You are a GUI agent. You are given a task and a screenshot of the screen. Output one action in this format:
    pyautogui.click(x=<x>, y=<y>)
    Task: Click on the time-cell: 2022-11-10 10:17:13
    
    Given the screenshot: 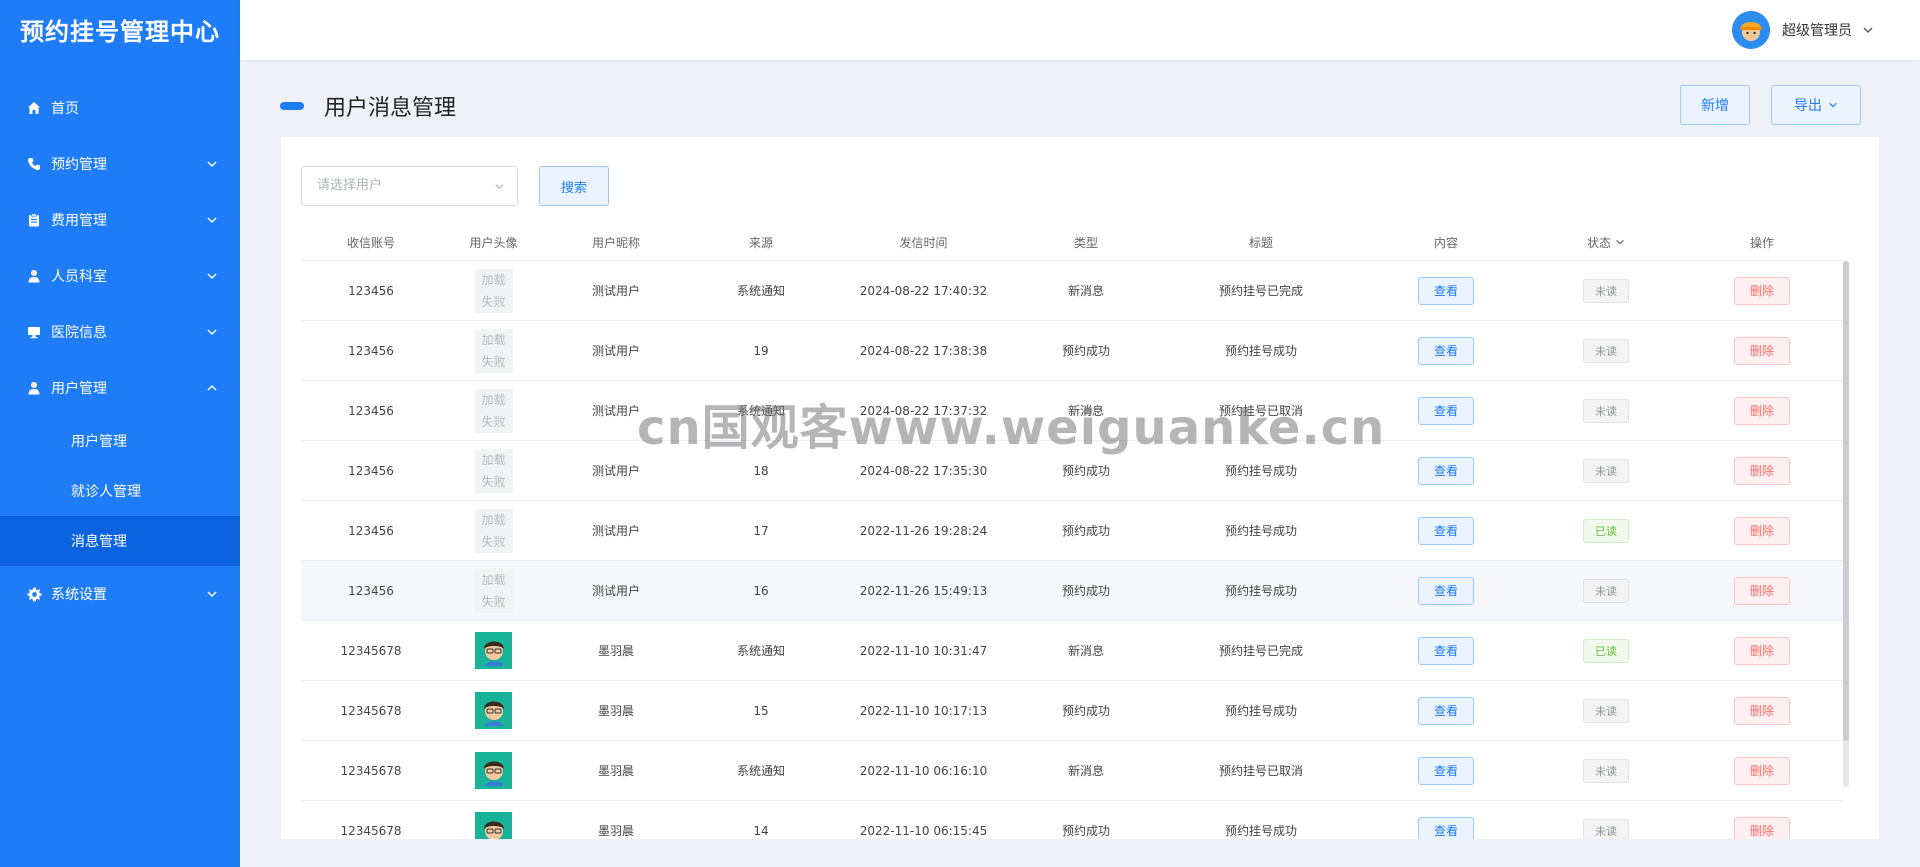 What is the action you would take?
    pyautogui.click(x=923, y=710)
    